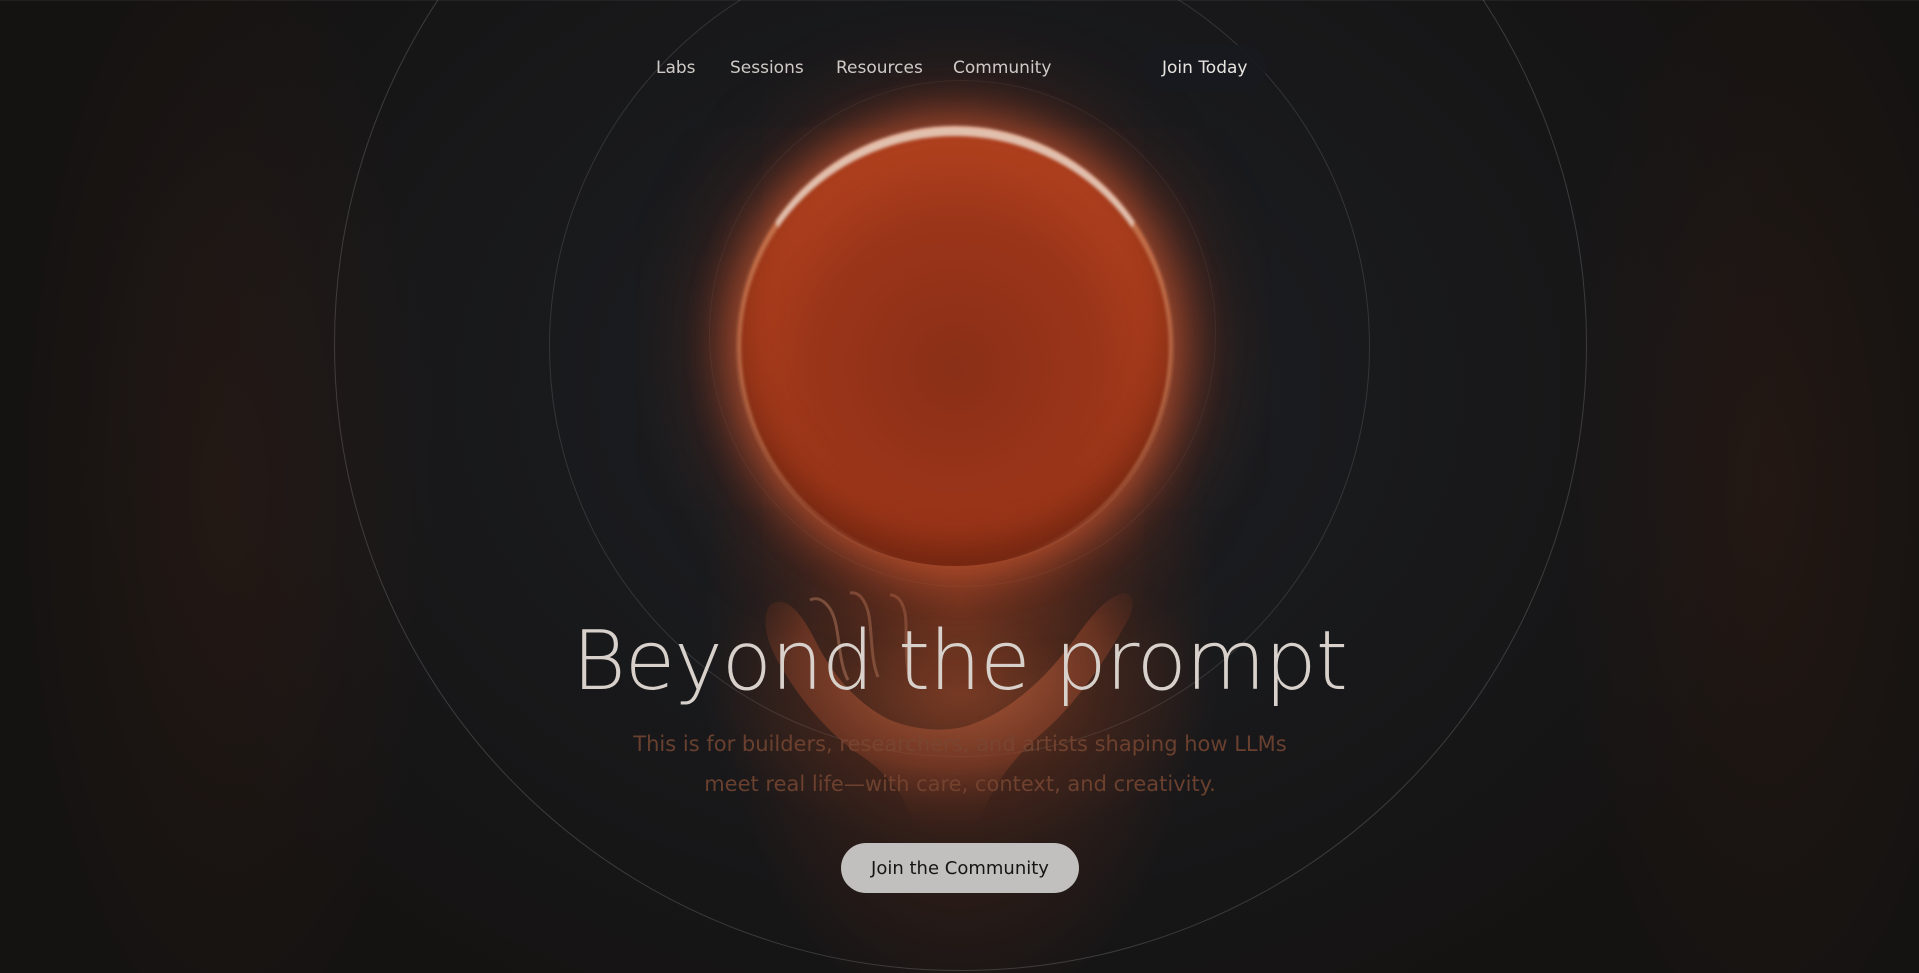 This screenshot has height=973, width=1919. Describe the element at coordinates (879, 68) in the screenshot. I see `nav-link-resources: Resources` at that location.